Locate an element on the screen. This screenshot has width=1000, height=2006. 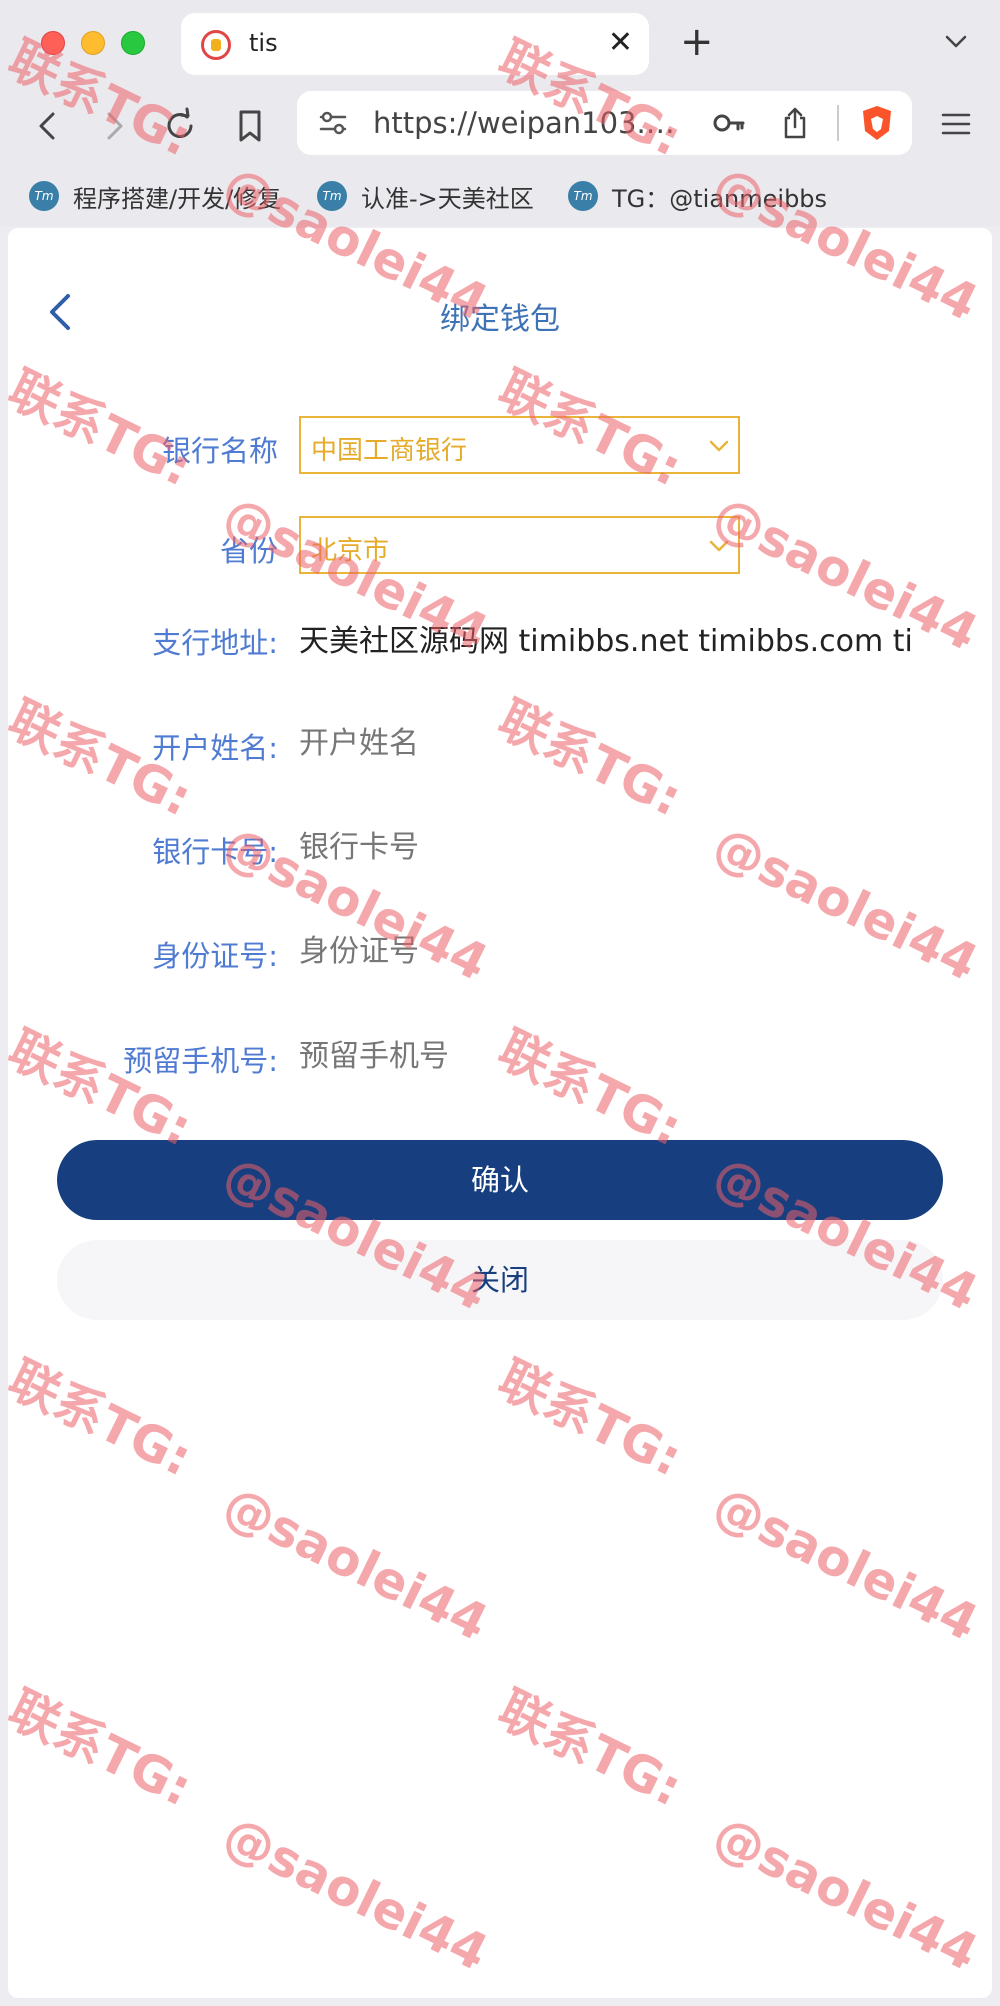
zoom-window-button is located at coordinates (133, 43).